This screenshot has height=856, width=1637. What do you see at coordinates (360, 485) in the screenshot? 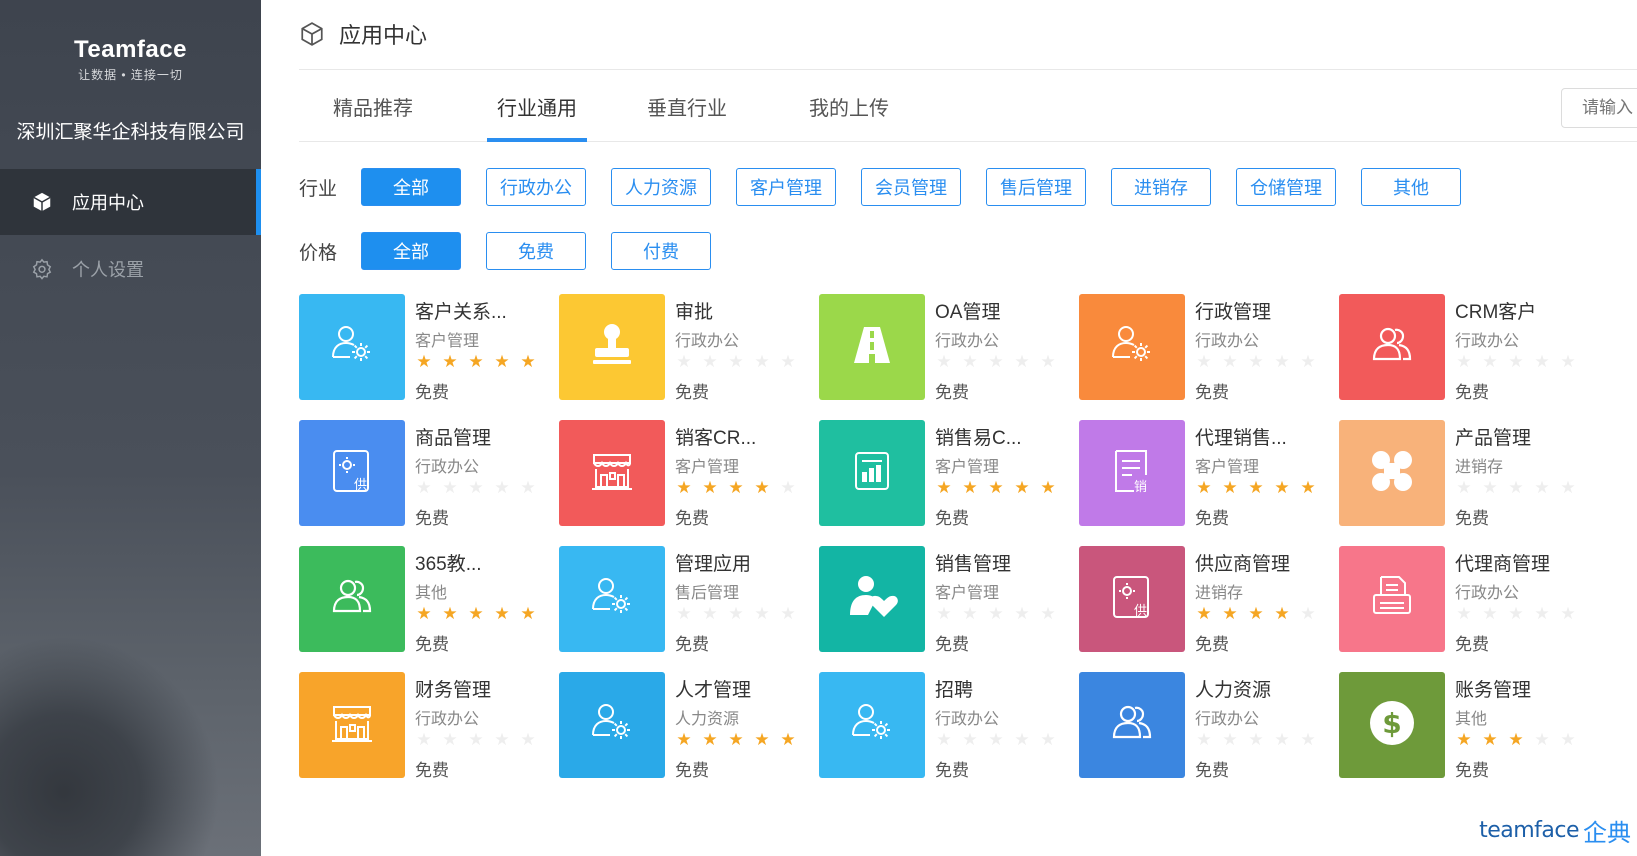
I see `svg-text: 供` at bounding box center [360, 485].